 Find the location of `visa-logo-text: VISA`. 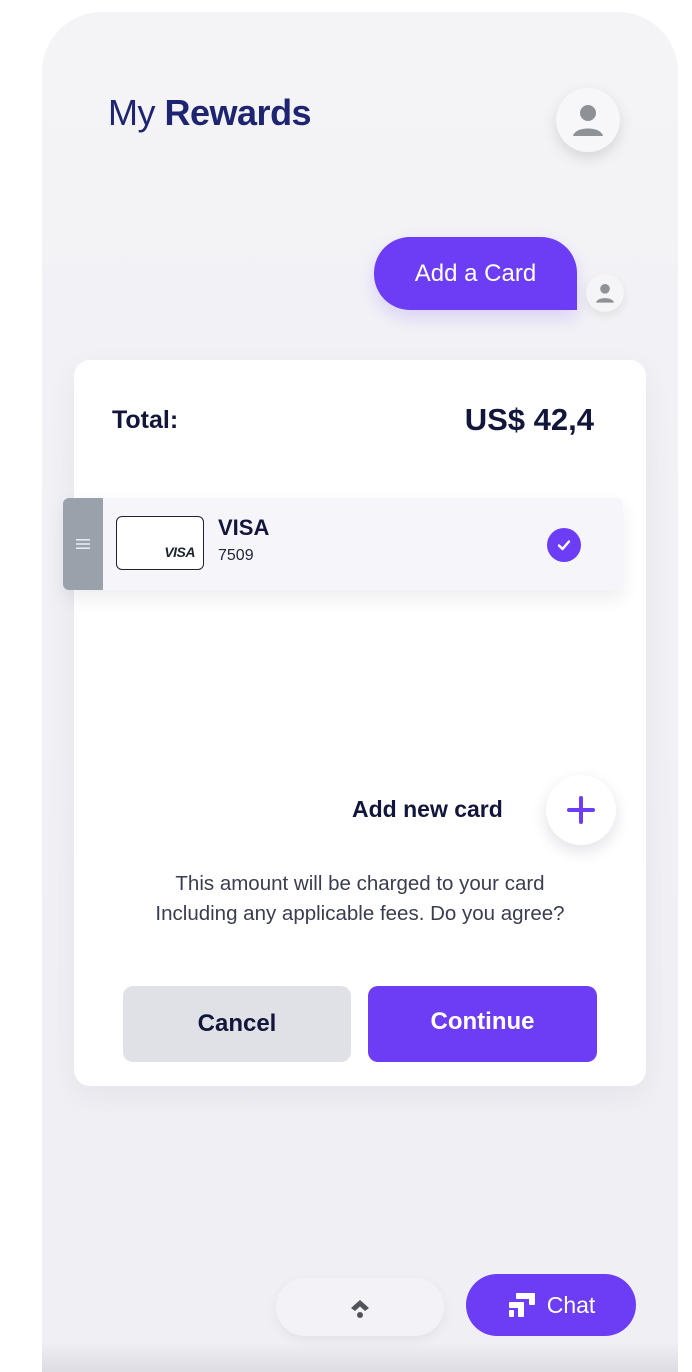

visa-logo-text: VISA is located at coordinates (179, 552).